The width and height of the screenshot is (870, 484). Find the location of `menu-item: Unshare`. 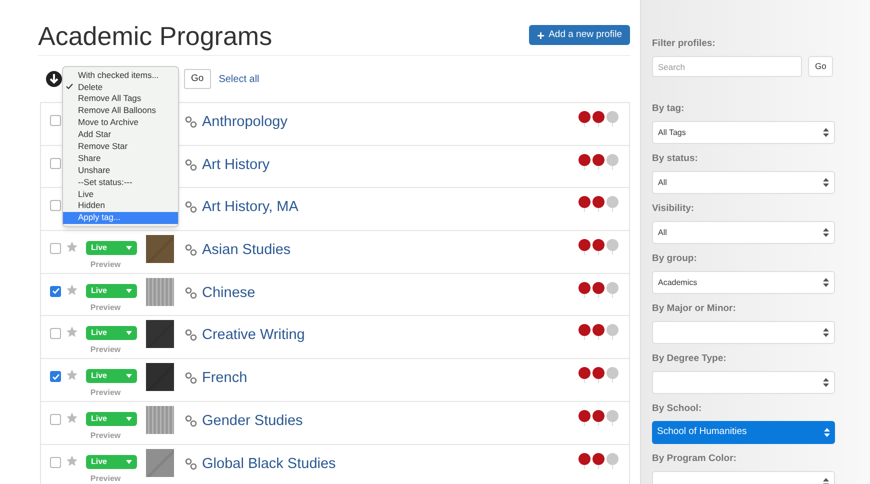

menu-item: Unshare is located at coordinates (120, 170).